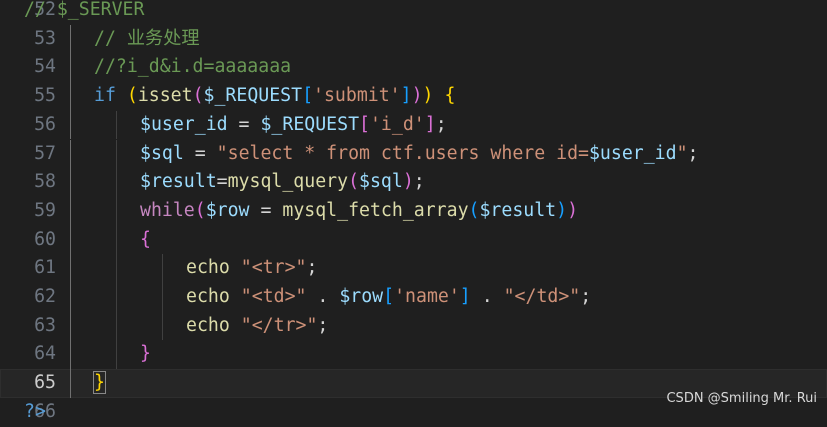 The image size is (827, 427). Describe the element at coordinates (253, 96) in the screenshot. I see `code-token: $_REQUEST` at that location.